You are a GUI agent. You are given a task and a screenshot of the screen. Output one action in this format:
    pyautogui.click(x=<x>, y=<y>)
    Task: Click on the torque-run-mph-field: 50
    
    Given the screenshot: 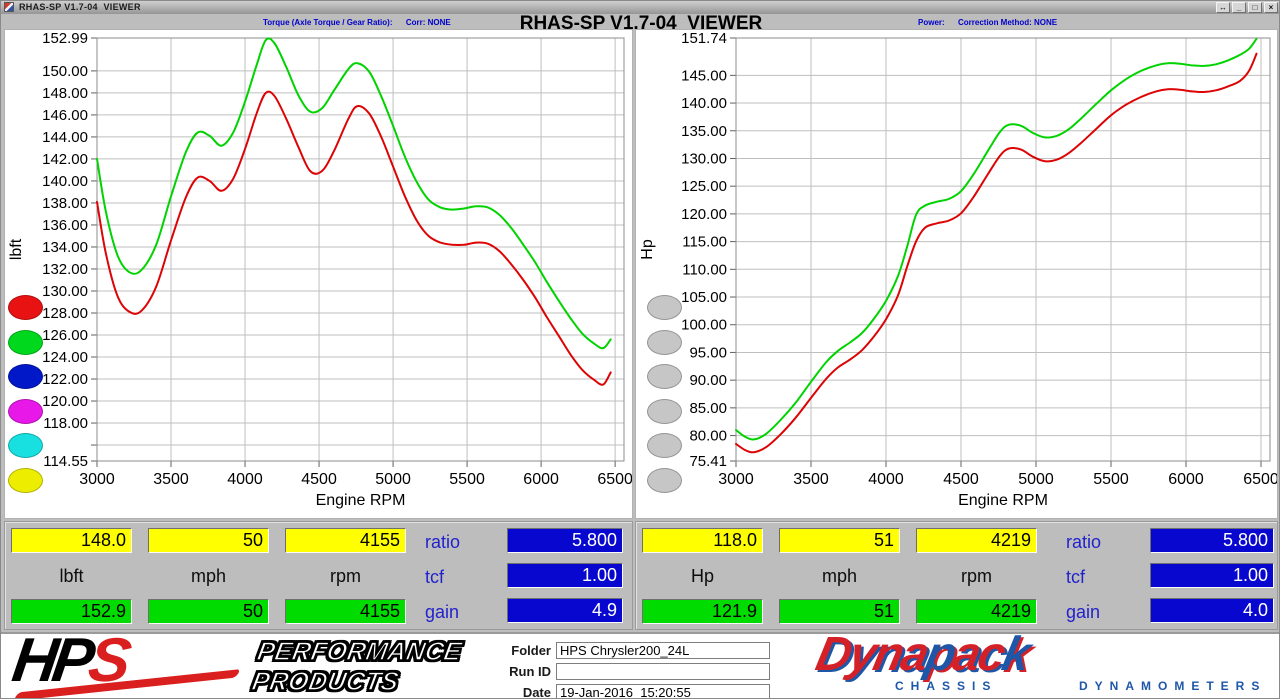 What is the action you would take?
    pyautogui.click(x=208, y=611)
    